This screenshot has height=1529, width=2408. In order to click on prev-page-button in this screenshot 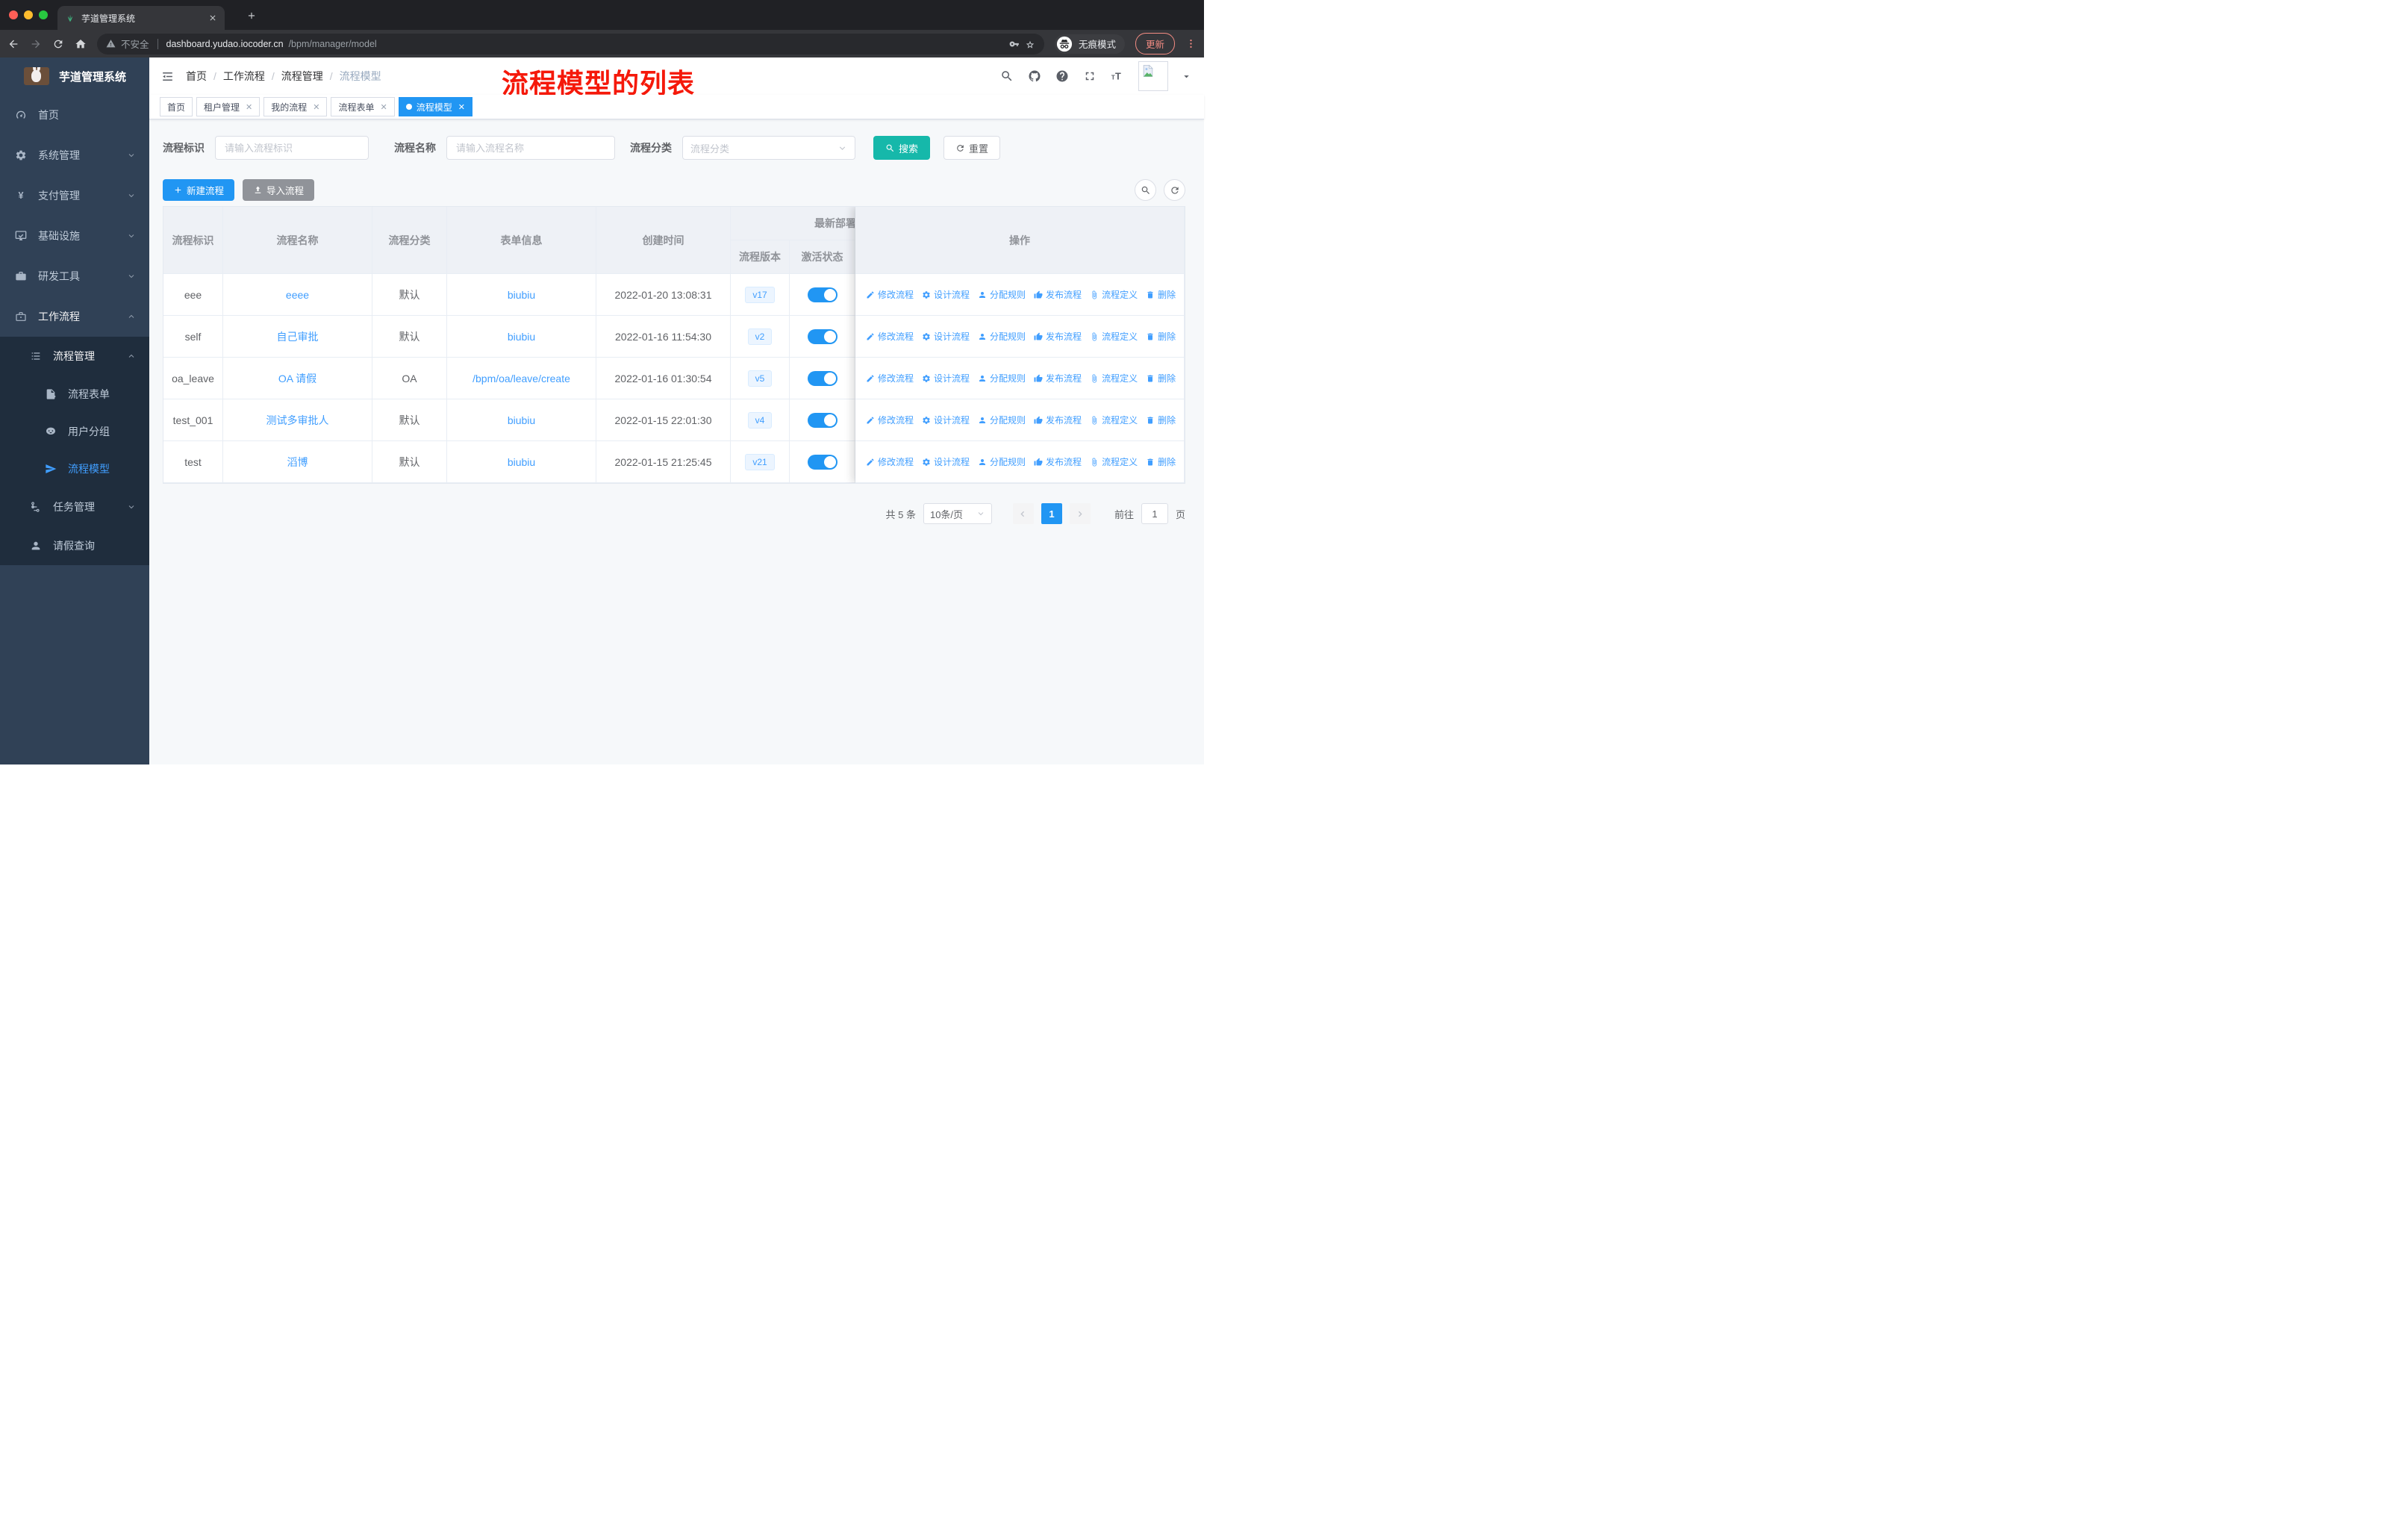, I will do `click(1023, 513)`.